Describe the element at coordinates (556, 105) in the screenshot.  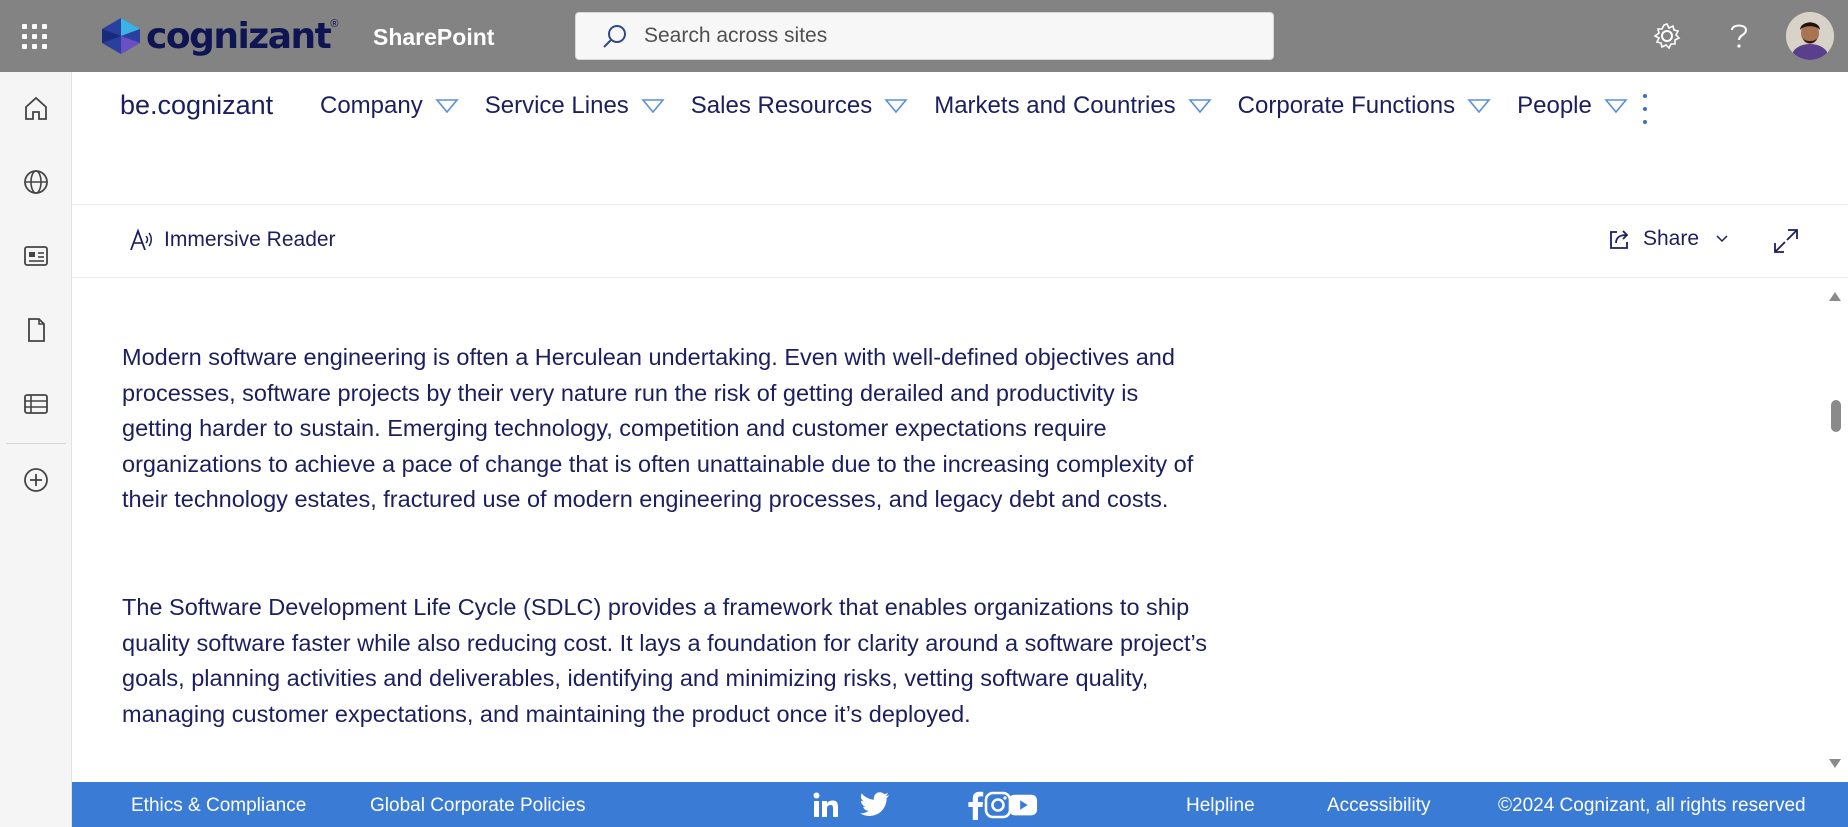
I see `nav-item-label: Service Lines` at that location.